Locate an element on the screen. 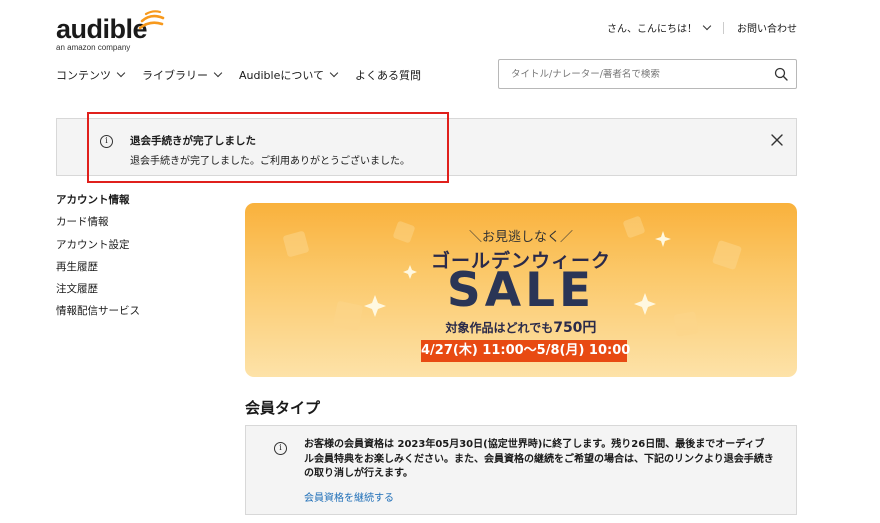  notice-title: 退会手続きが完了しました is located at coordinates (193, 141).